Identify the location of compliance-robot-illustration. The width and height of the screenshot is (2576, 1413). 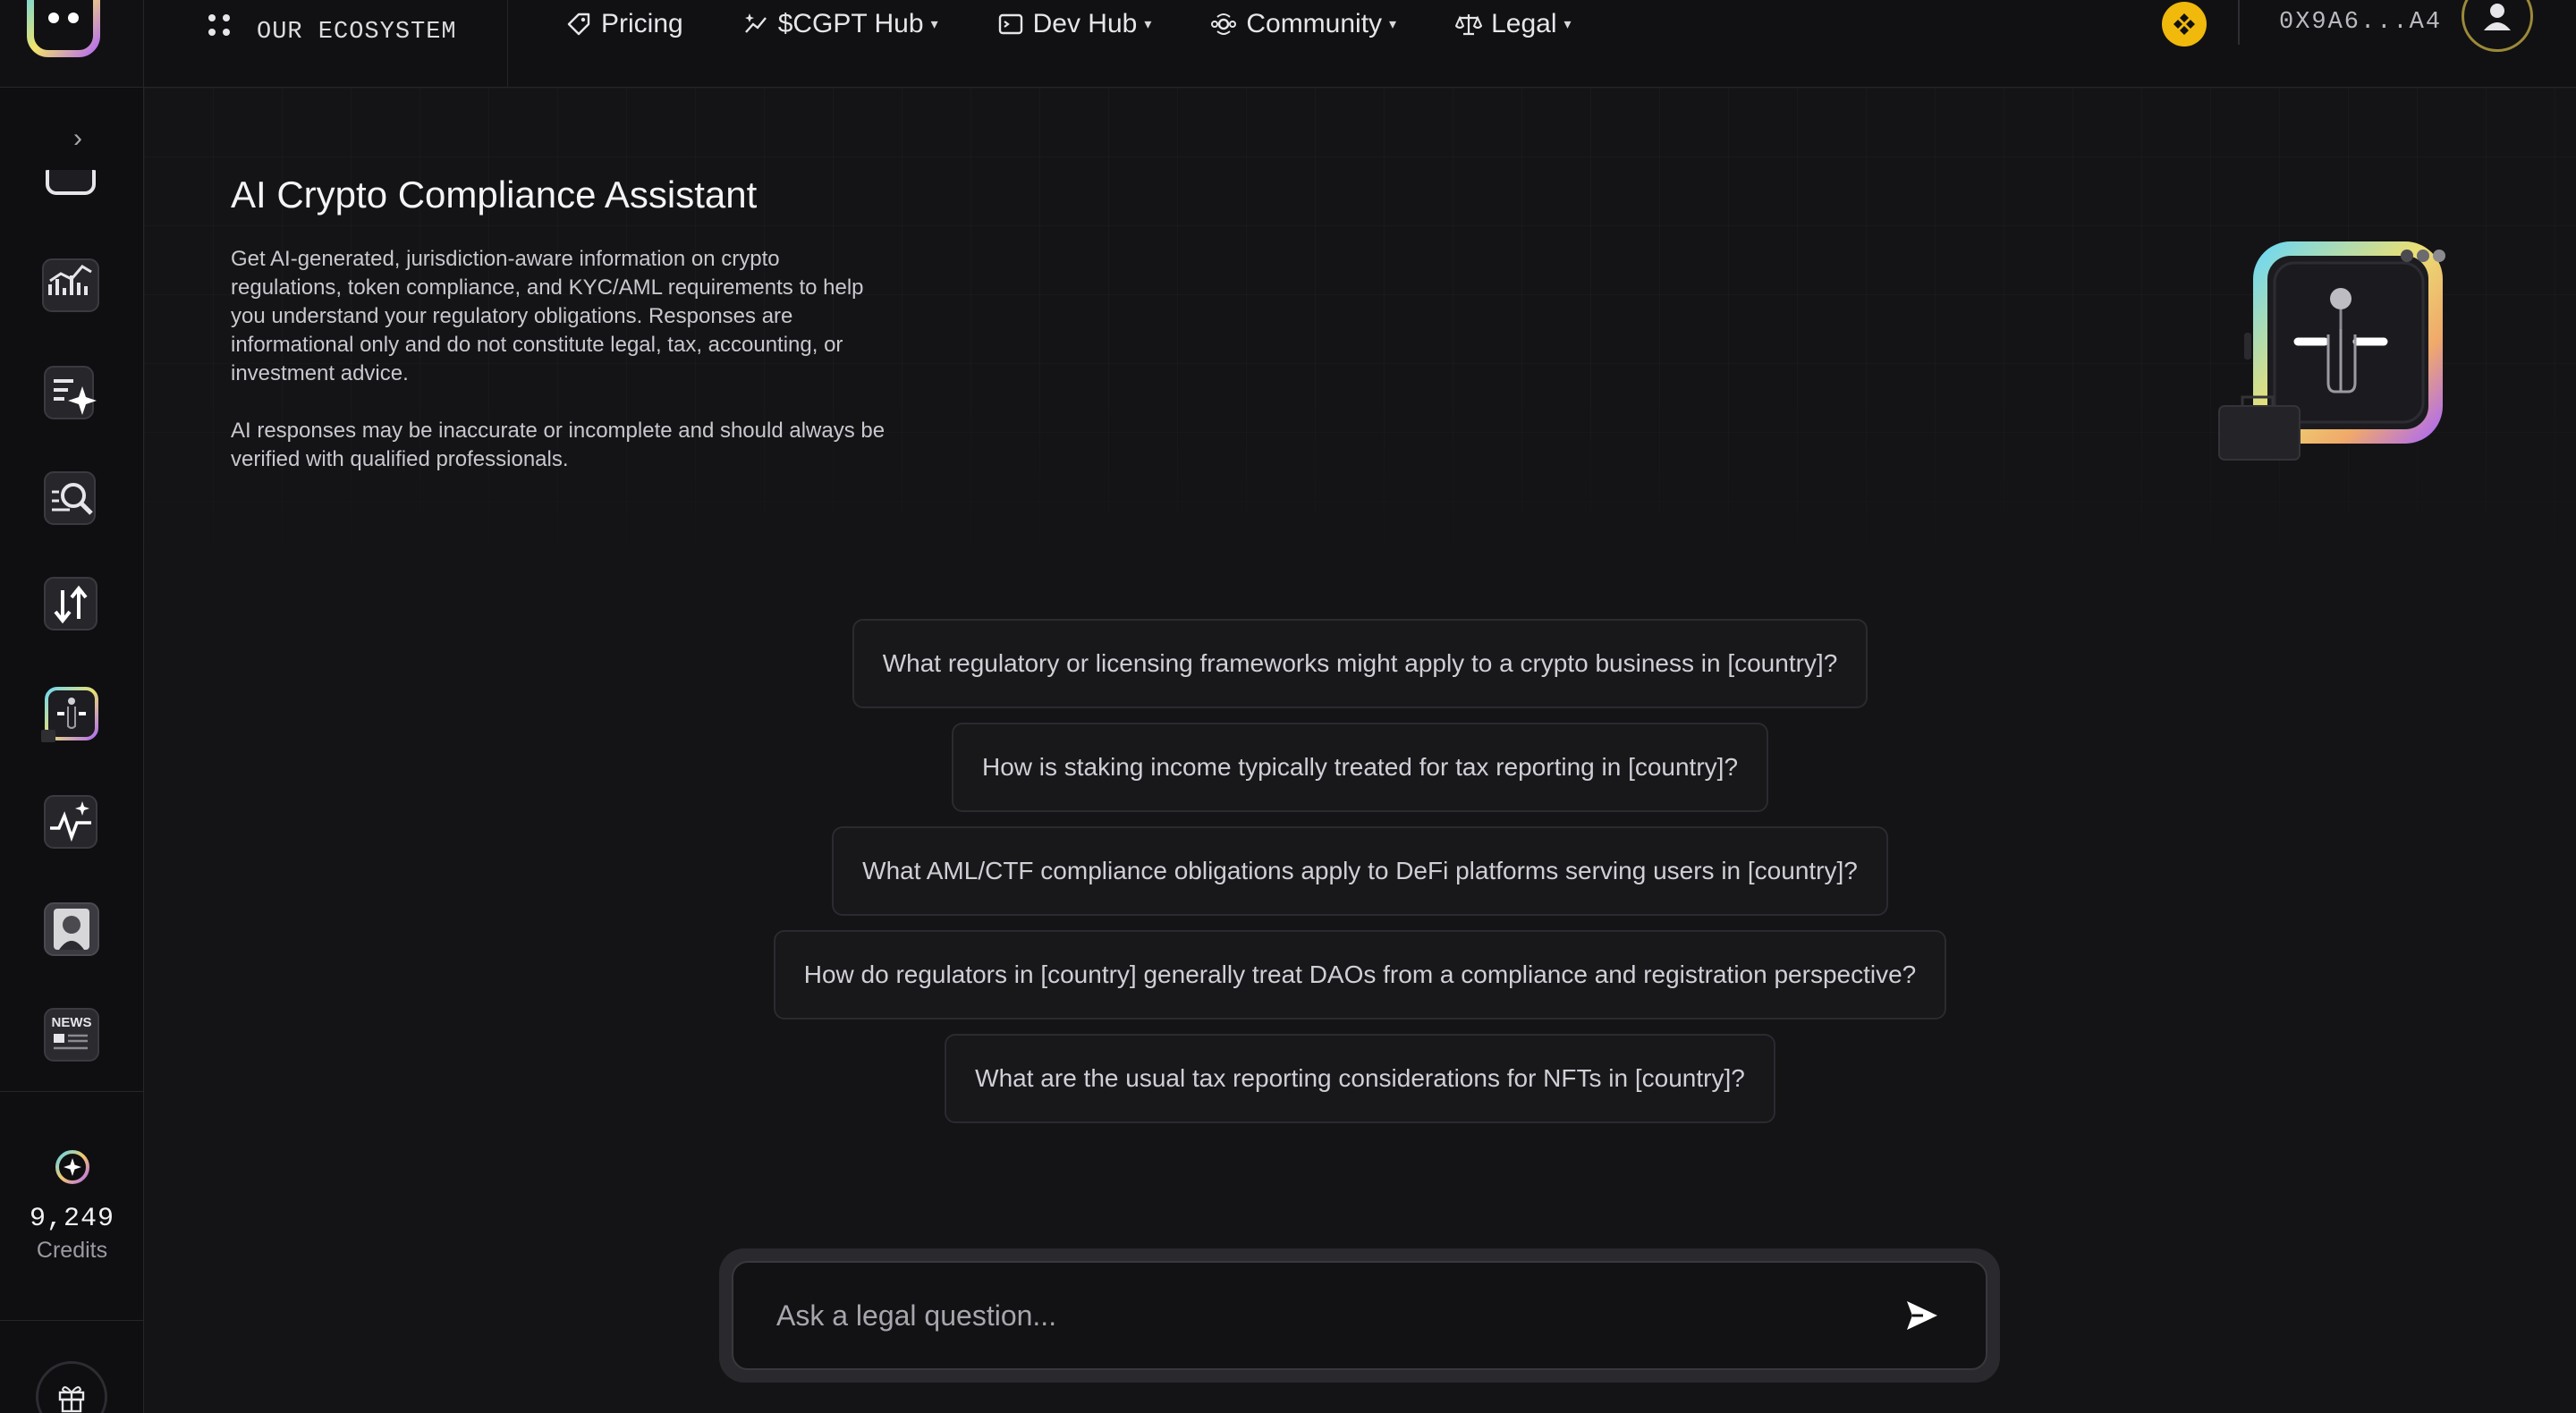
(2331, 351).